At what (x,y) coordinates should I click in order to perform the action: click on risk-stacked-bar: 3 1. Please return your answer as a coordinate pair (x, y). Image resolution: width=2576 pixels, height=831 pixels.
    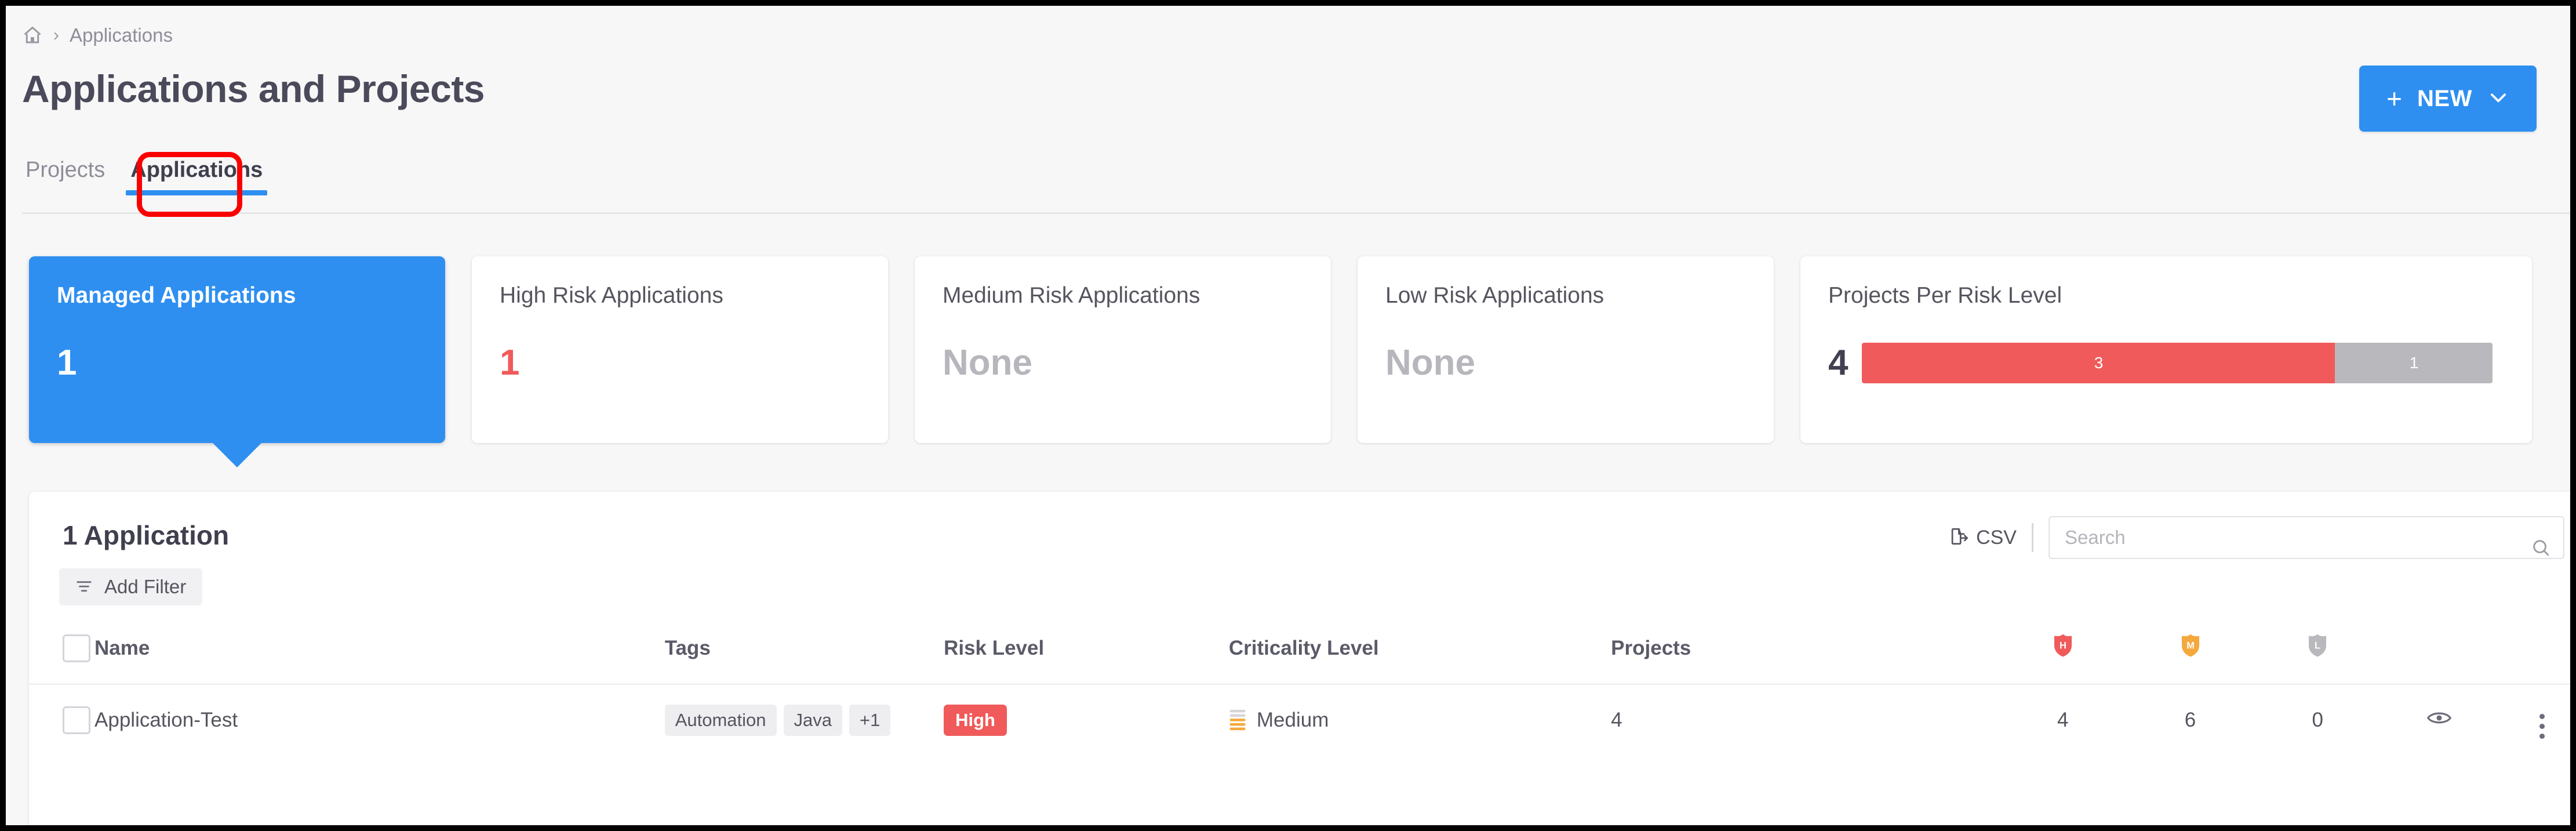
    Looking at the image, I should click on (2177, 363).